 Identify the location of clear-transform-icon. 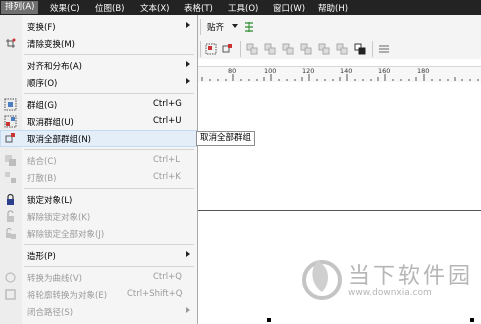
(11, 43).